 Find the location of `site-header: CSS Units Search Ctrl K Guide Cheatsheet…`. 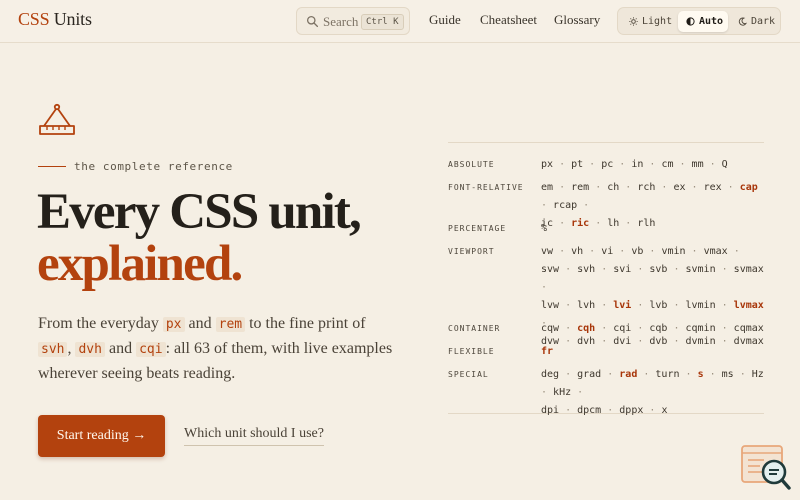

site-header: CSS Units Search Ctrl K Guide Cheatsheet… is located at coordinates (400, 21).